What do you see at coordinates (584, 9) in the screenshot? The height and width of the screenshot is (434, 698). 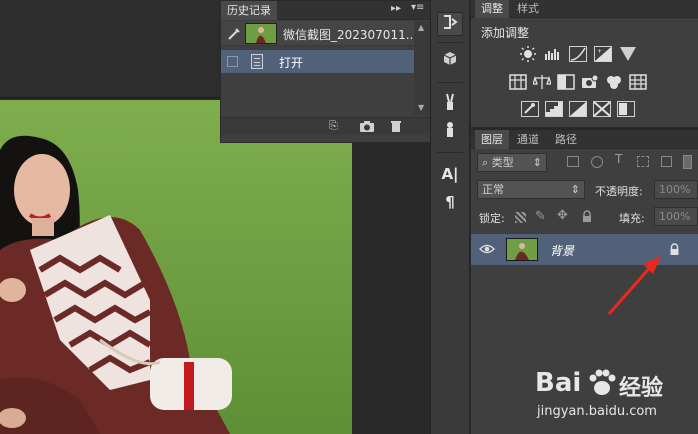 I see `adjustments-tabbar: 调整 样式` at bounding box center [584, 9].